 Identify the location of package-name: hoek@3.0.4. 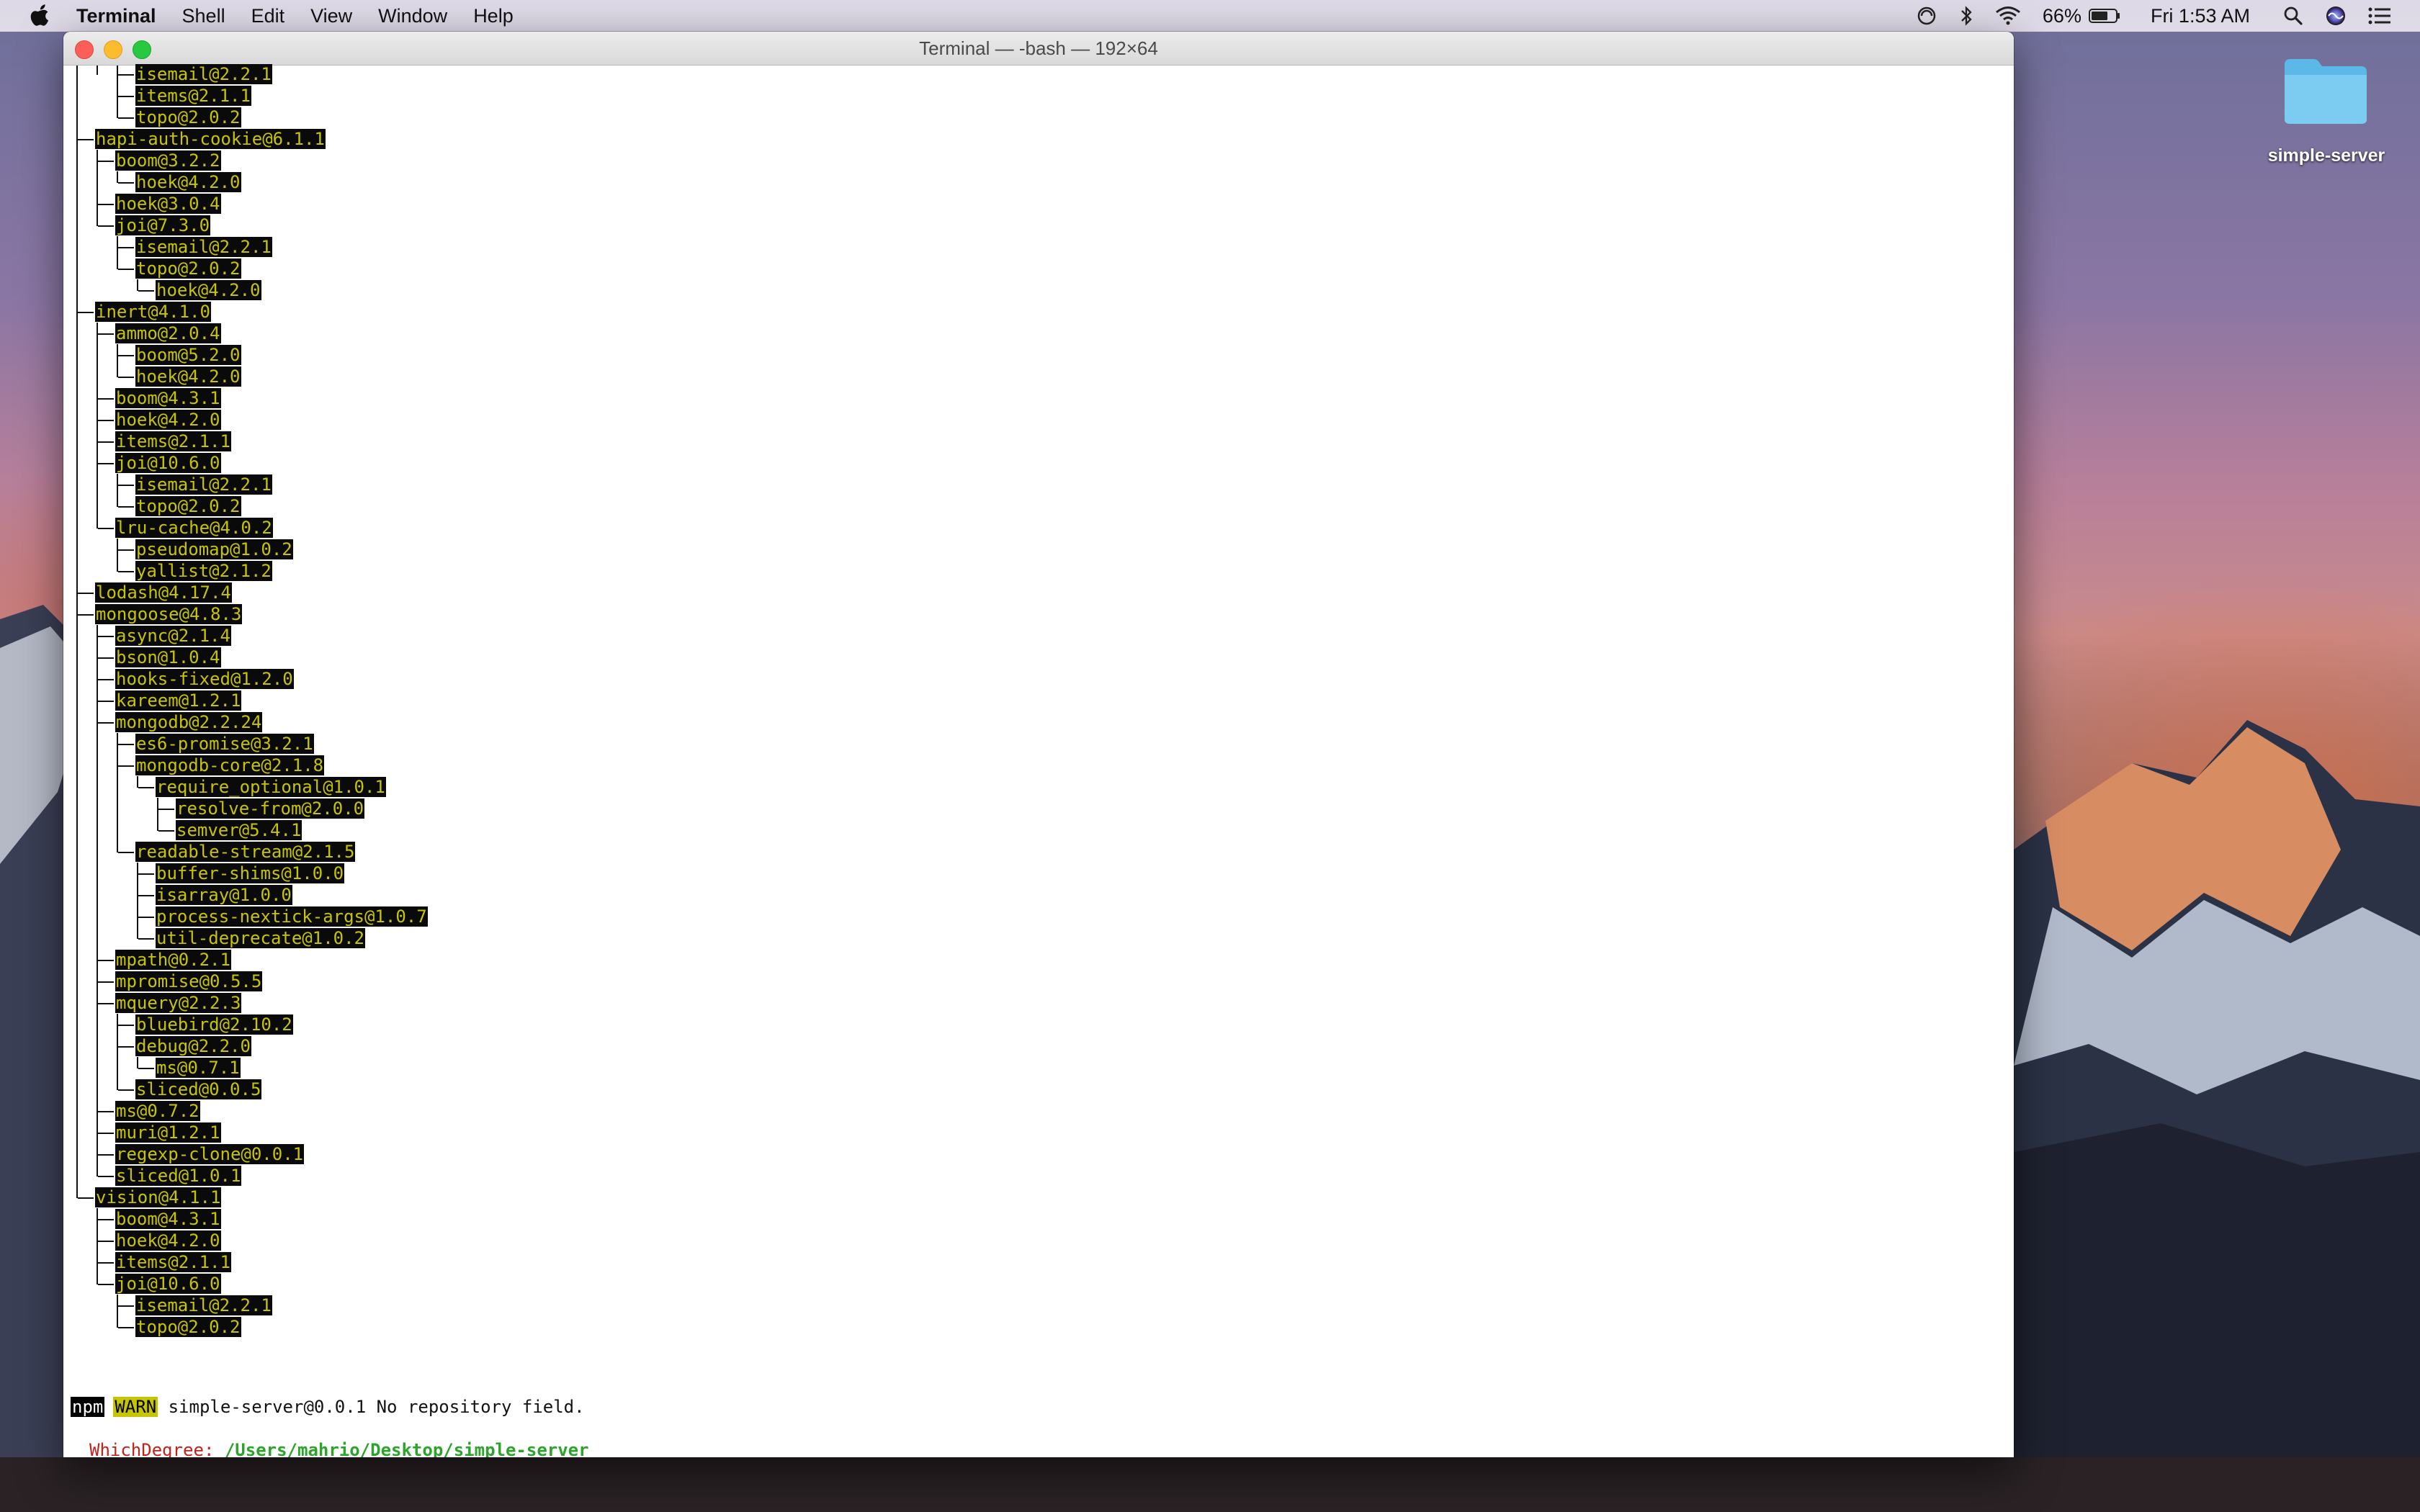
(168, 204).